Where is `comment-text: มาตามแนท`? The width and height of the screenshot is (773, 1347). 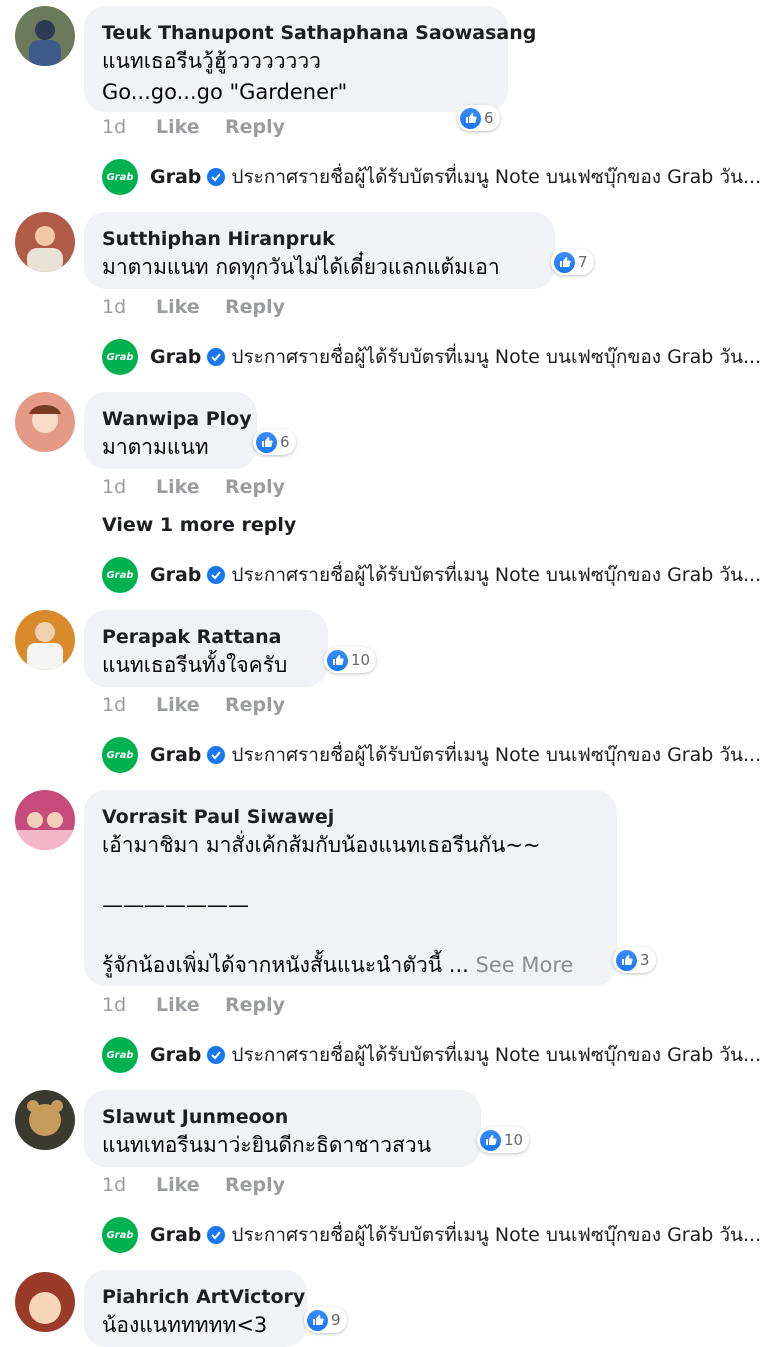
comment-text: มาตามแนท is located at coordinates (155, 447).